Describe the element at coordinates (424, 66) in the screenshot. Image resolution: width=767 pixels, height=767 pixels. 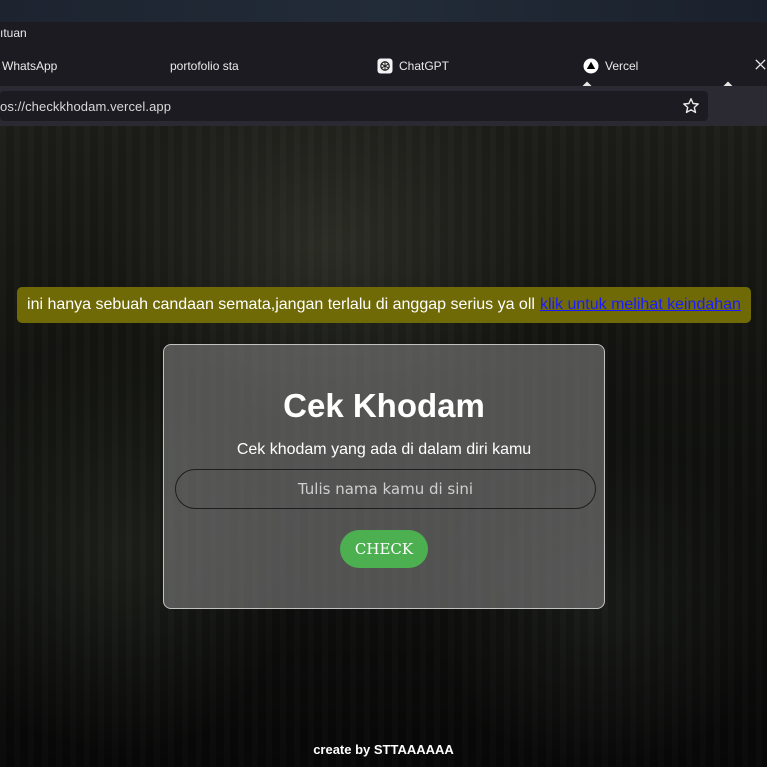
I see `tab-label: ChatGPT` at that location.